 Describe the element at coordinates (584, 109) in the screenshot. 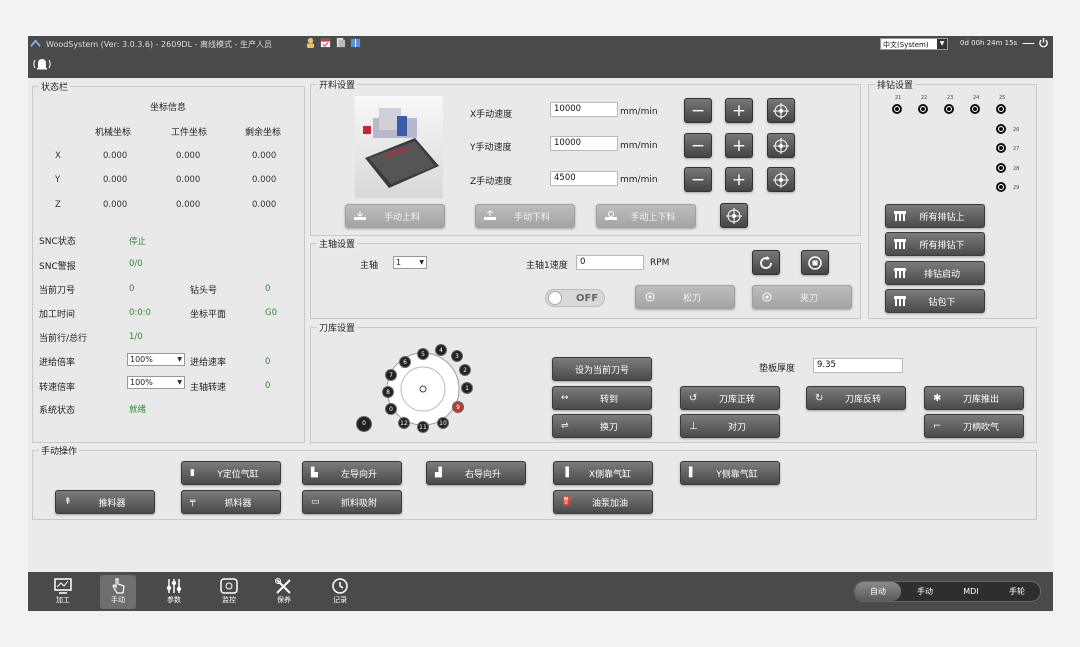

I see `x-speed-input: 10000` at that location.